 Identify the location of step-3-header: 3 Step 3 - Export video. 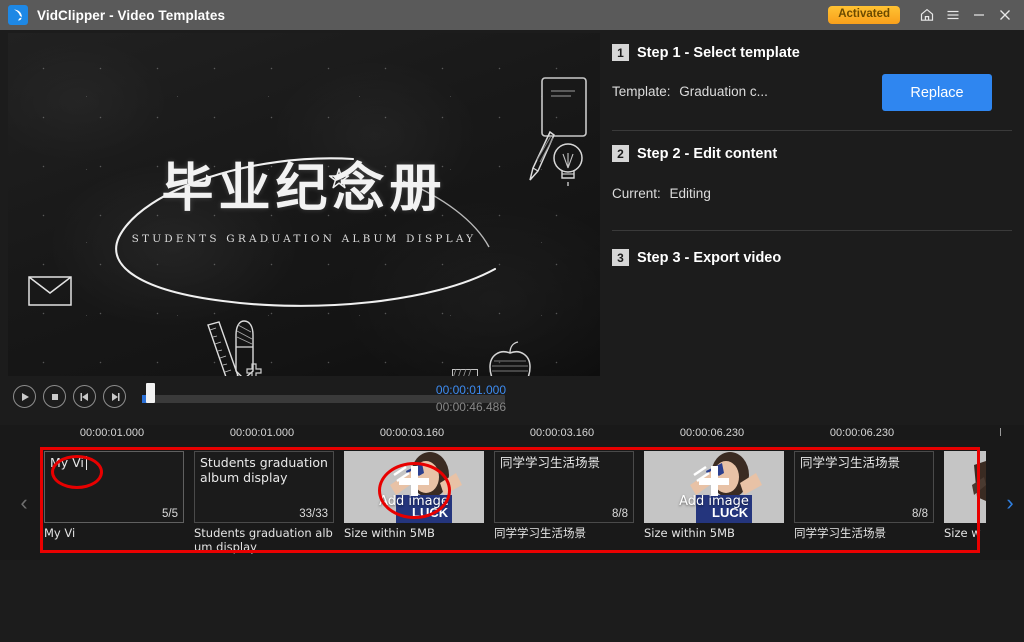
(696, 257).